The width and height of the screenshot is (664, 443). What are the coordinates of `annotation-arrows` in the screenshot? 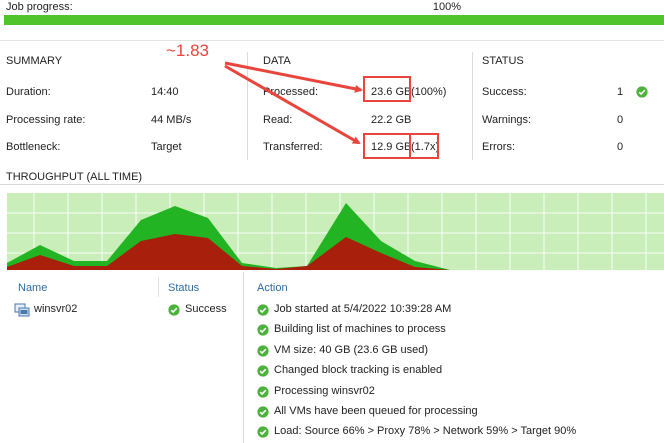 It's located at (293, 103).